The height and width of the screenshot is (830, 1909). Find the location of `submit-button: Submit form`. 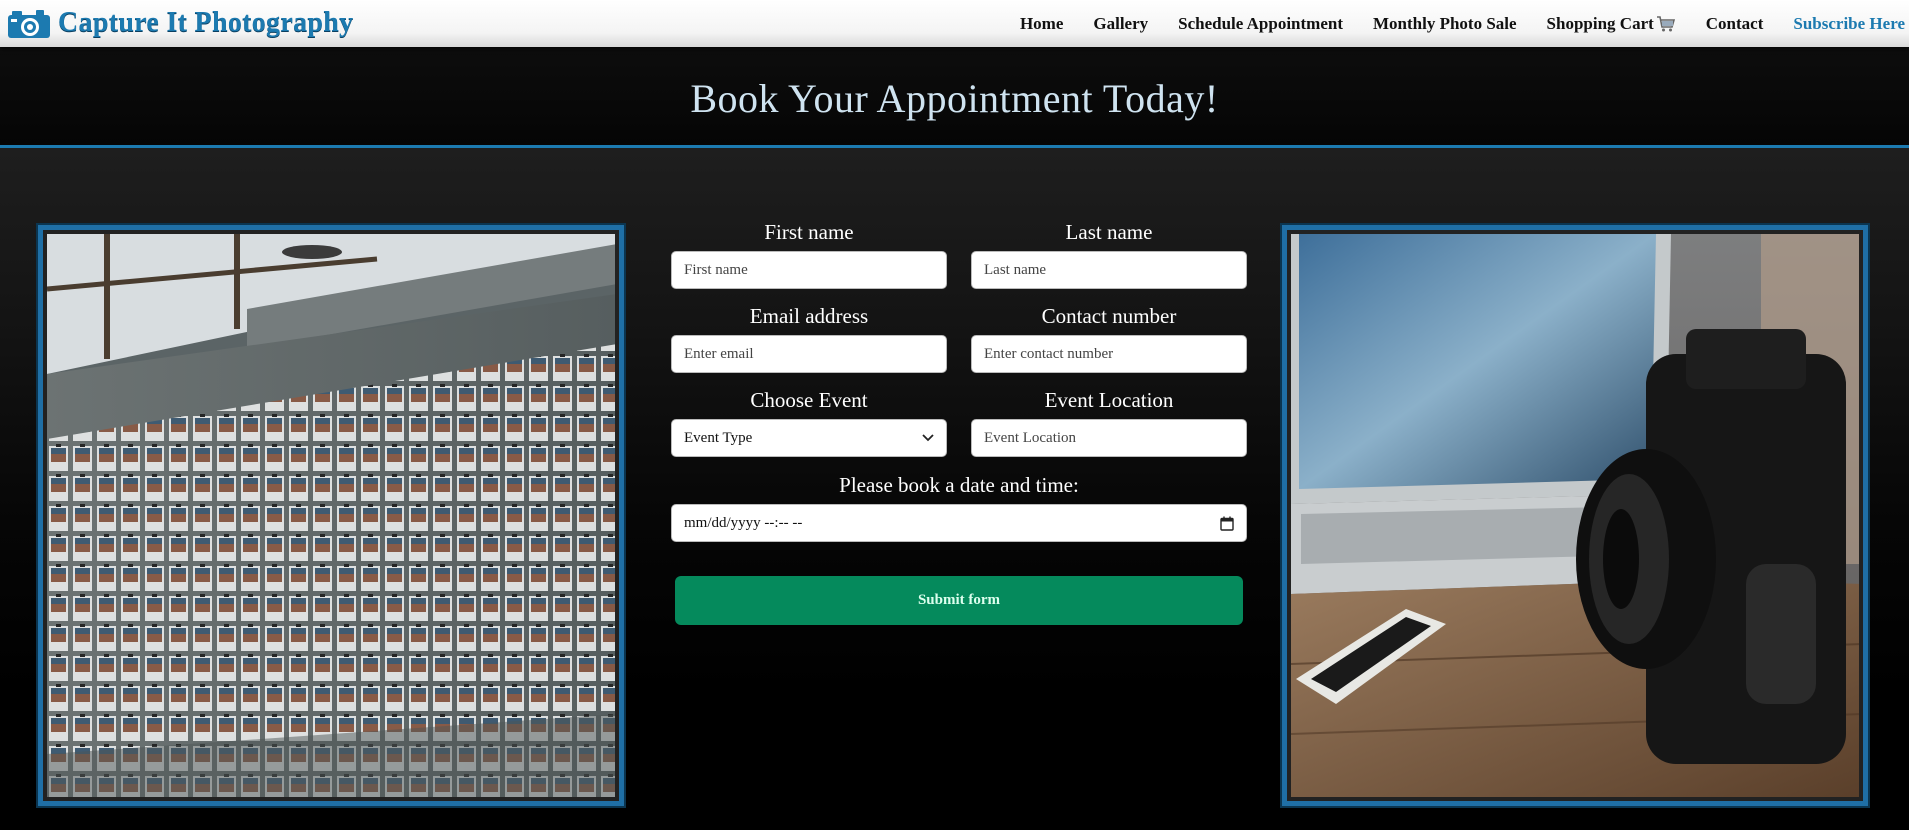

submit-button: Submit form is located at coordinates (959, 600).